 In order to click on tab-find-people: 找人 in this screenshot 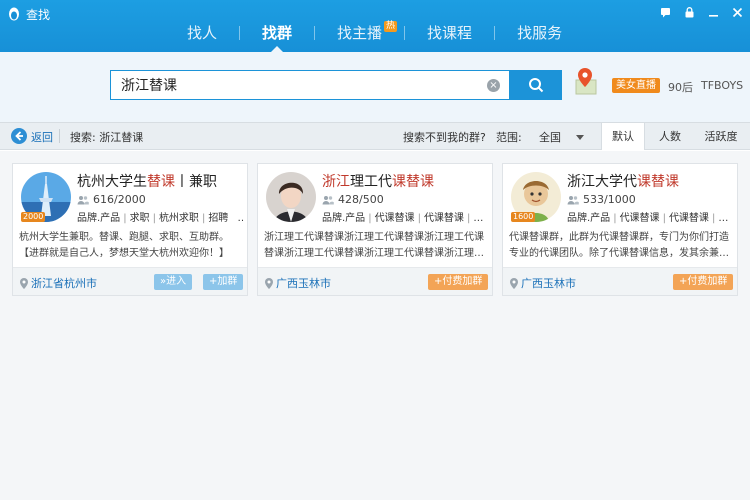, I will do `click(202, 33)`.